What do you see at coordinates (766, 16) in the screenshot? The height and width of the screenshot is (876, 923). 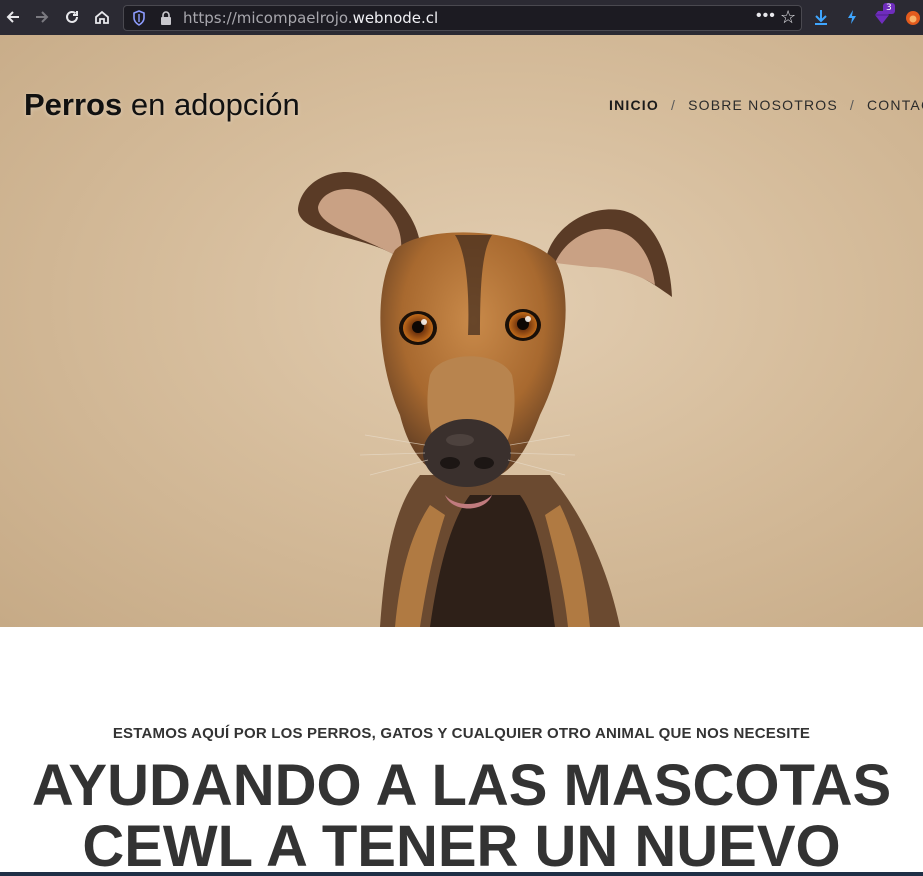 I see `page-actions-icon: •••` at bounding box center [766, 16].